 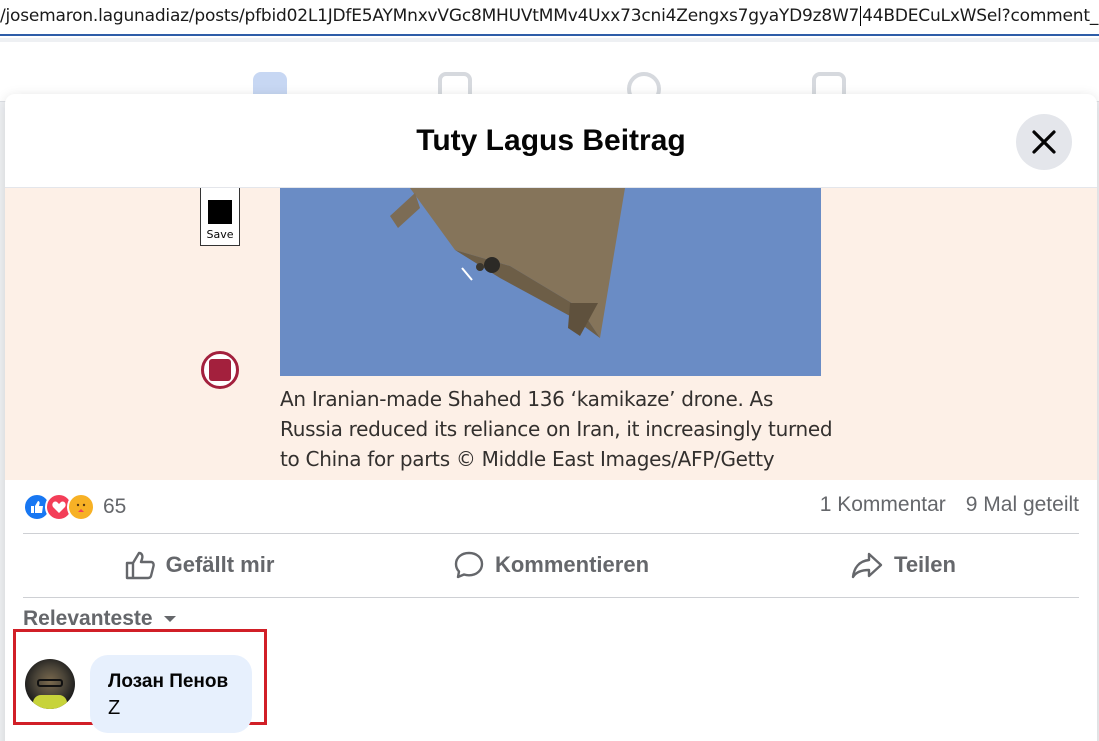 I want to click on sort-label: Relevanteste, so click(x=88, y=618).